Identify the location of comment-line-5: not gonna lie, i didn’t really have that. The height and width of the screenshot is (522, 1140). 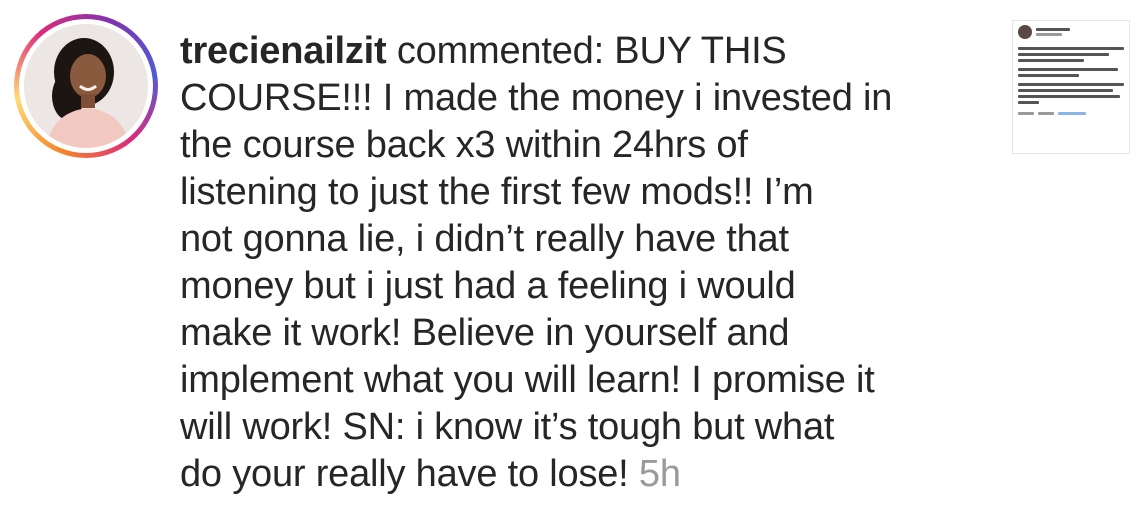
(484, 239).